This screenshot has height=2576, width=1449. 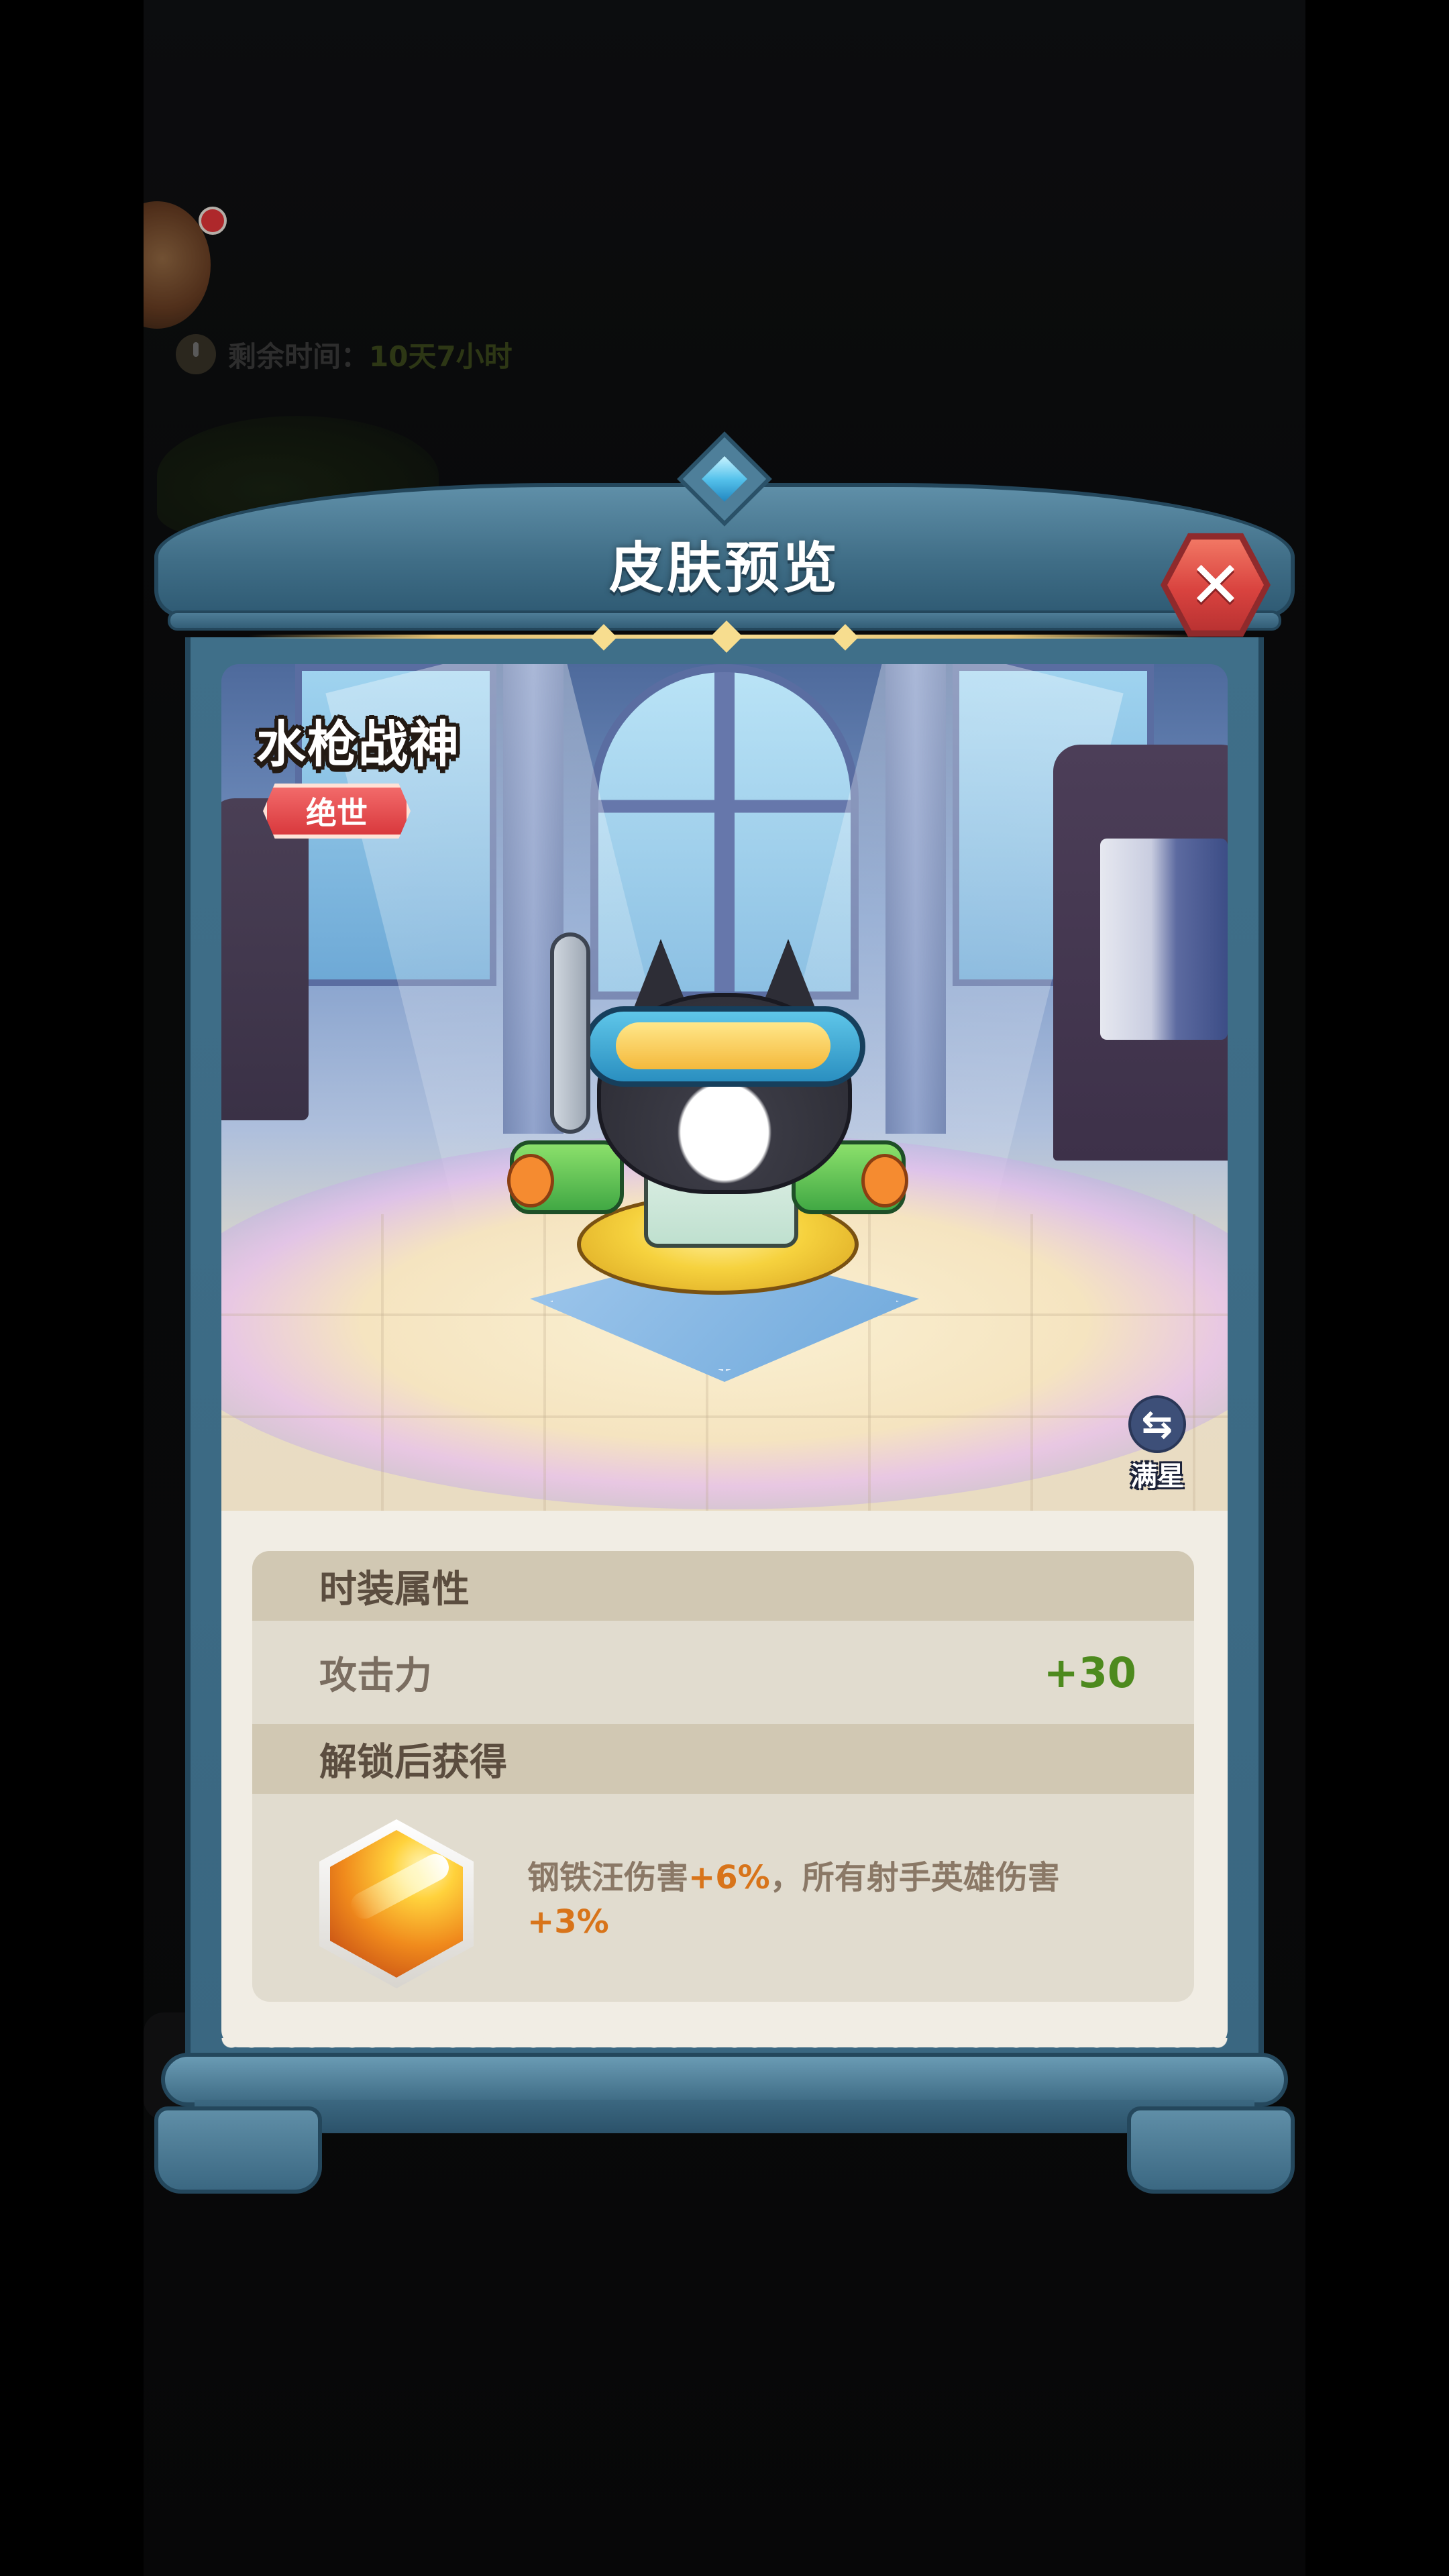 I want to click on skin-name: 水枪战神, so click(x=358, y=744).